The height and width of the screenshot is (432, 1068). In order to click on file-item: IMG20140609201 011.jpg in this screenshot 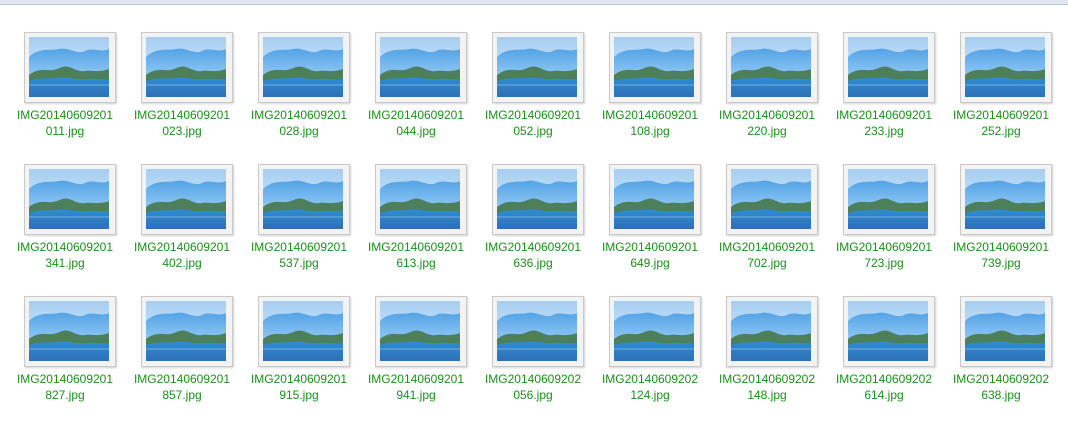, I will do `click(77, 92)`.